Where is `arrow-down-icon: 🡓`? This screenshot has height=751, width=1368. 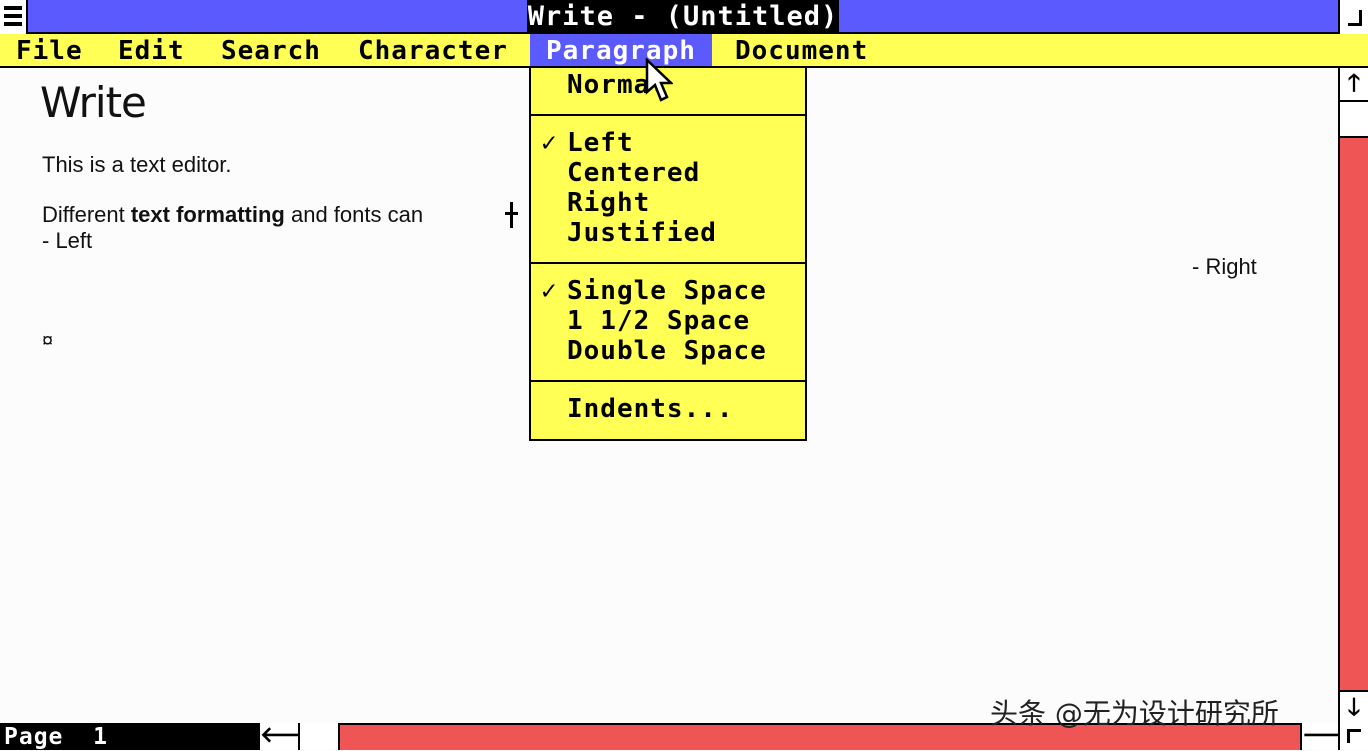 arrow-down-icon: 🡓 is located at coordinates (1354, 707).